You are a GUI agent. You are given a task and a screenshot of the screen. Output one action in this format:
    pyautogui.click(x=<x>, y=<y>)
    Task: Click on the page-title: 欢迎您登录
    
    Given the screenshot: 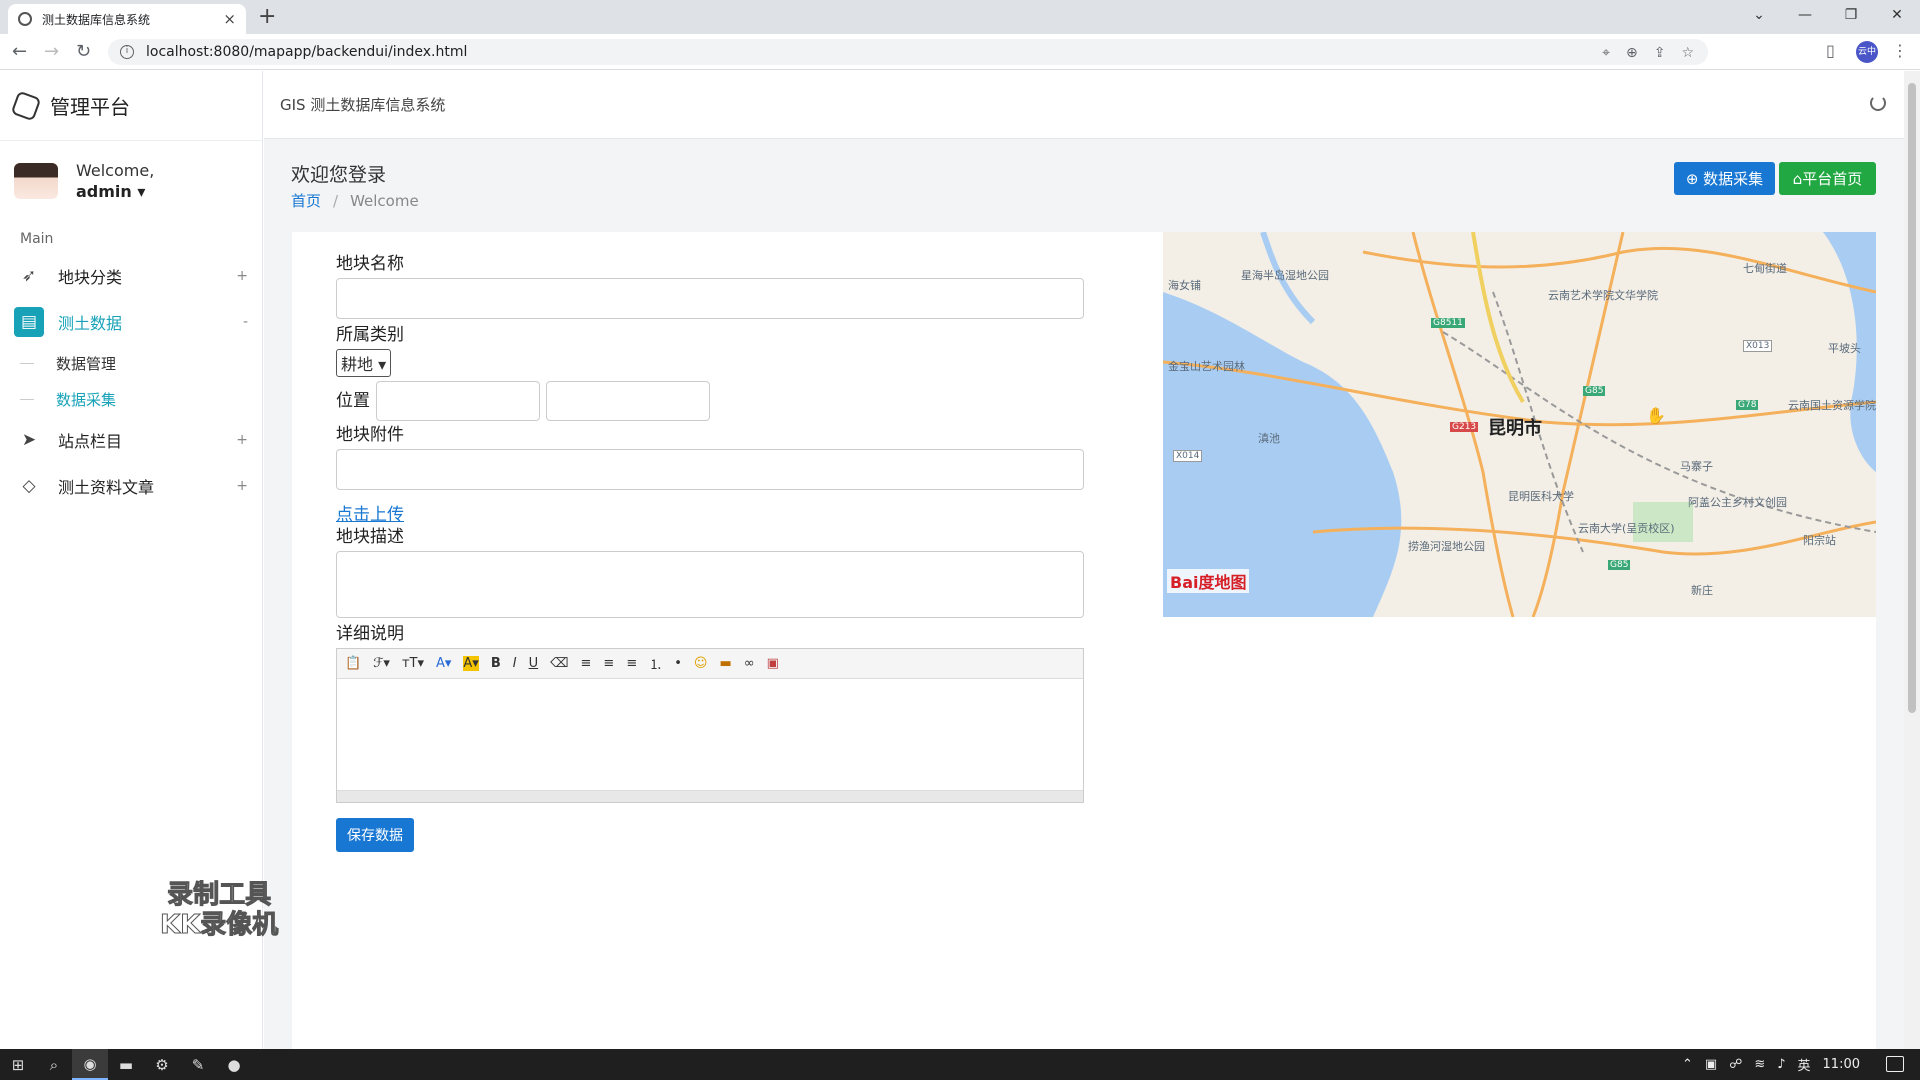 What is the action you would take?
    pyautogui.click(x=339, y=175)
    